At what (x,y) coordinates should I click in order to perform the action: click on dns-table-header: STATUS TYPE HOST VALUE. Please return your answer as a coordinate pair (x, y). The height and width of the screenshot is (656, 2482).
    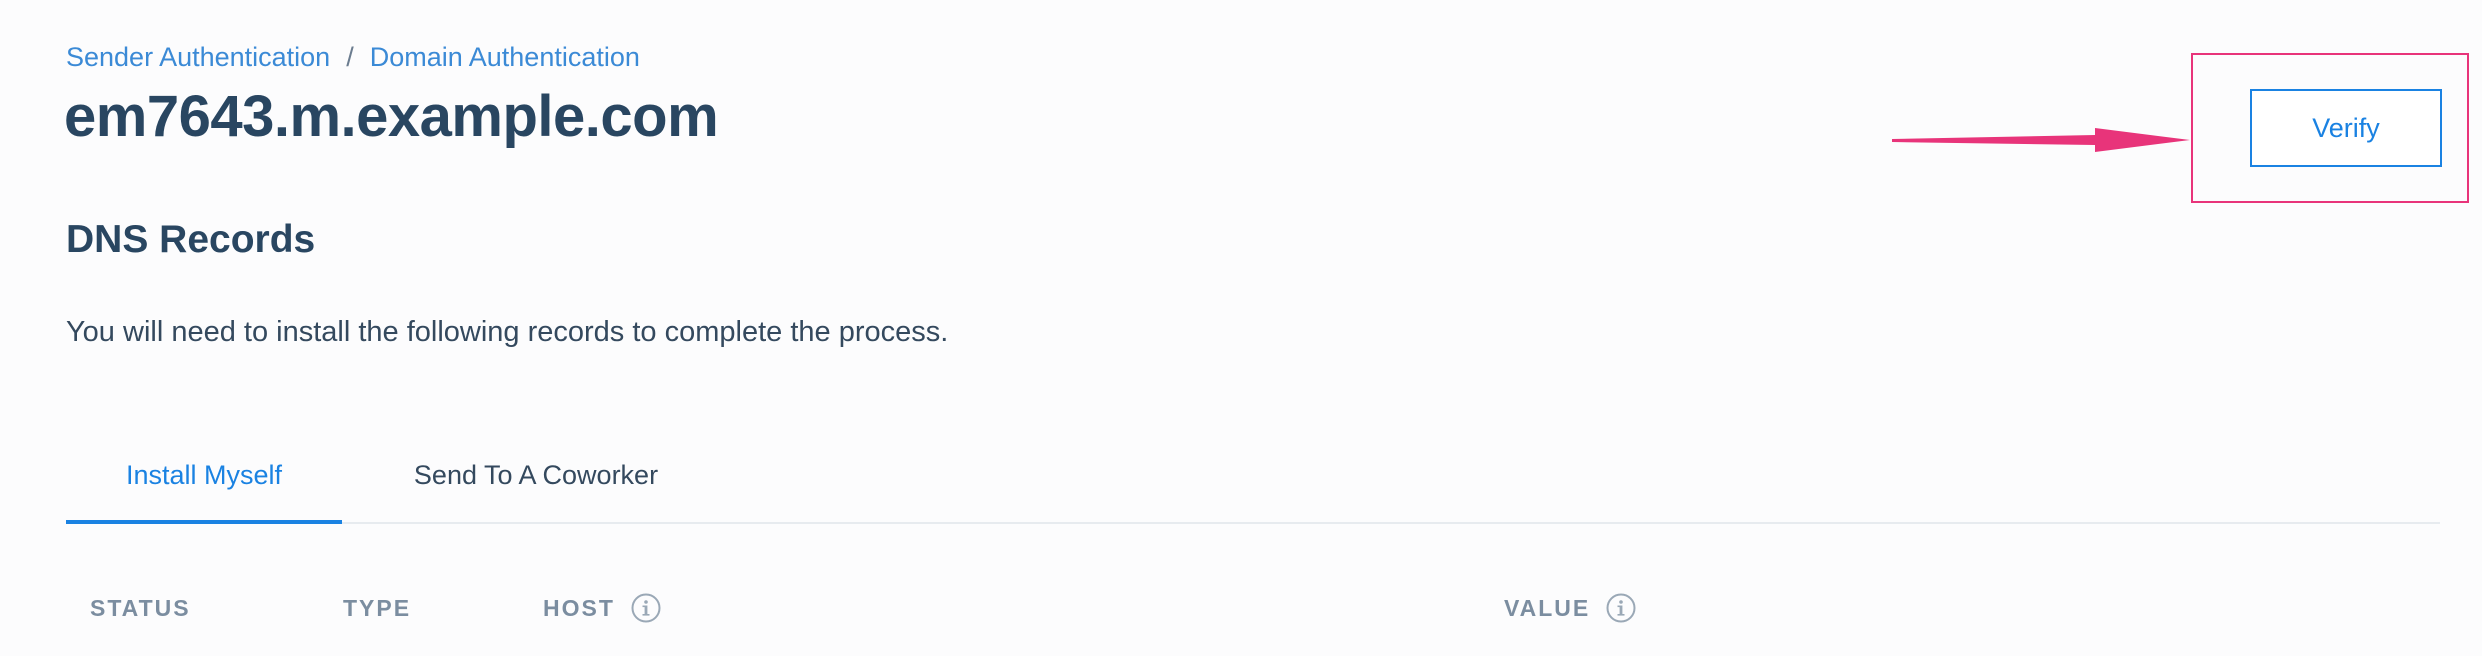
    Looking at the image, I should click on (1241, 608).